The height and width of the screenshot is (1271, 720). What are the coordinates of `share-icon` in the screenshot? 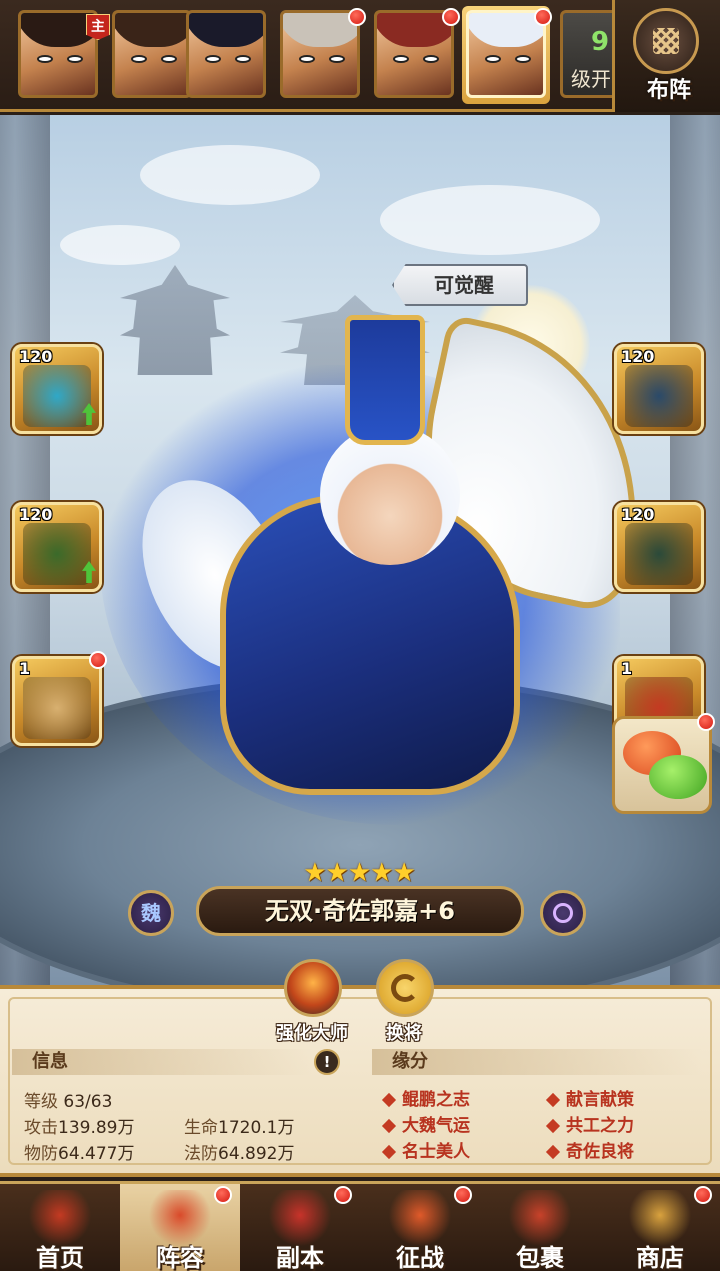 It's located at (563, 913).